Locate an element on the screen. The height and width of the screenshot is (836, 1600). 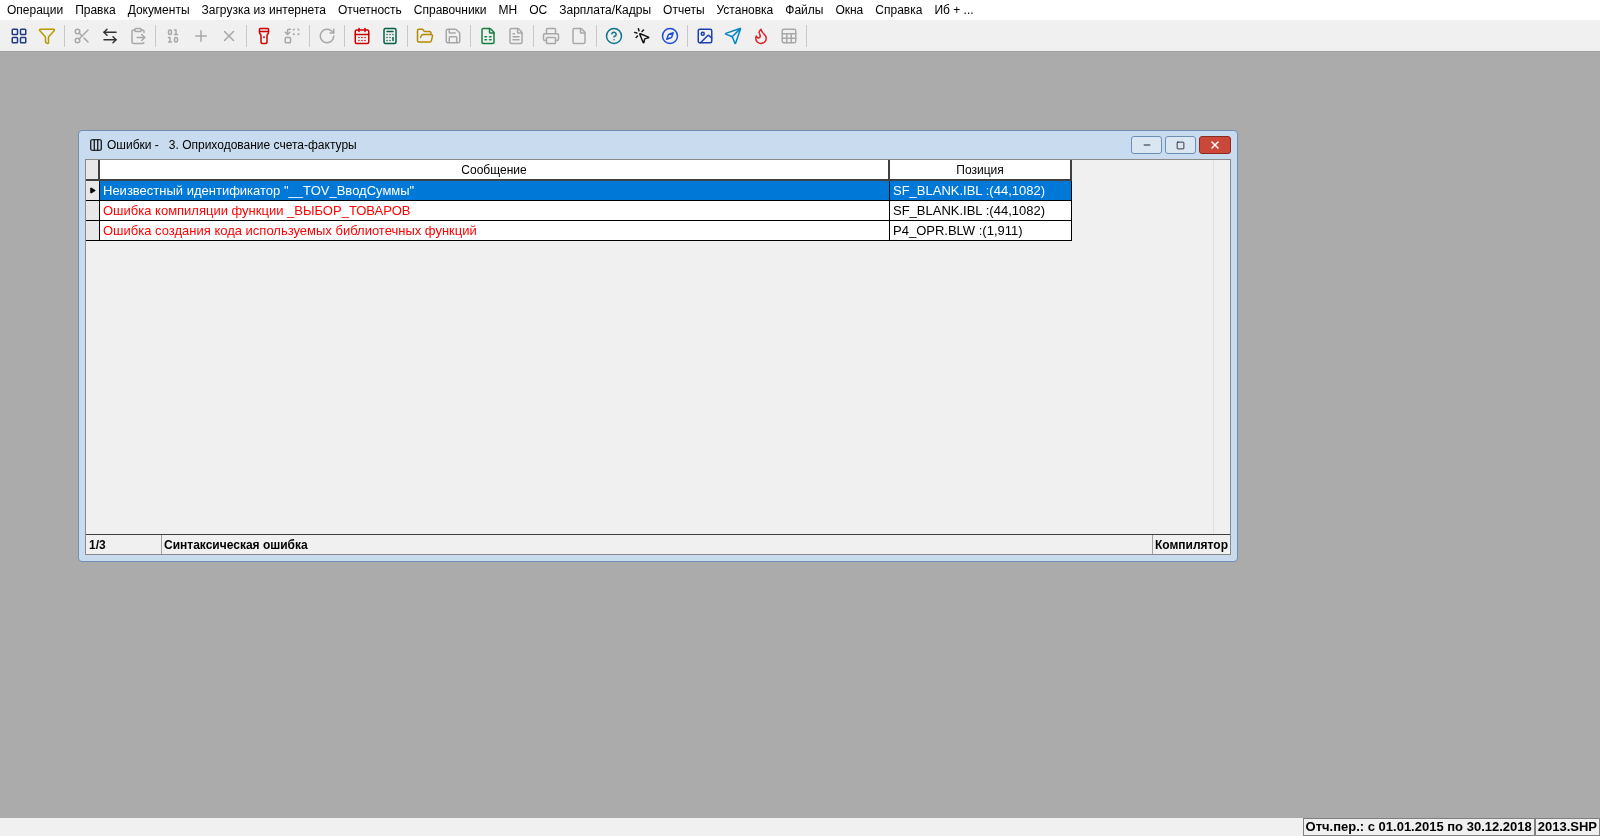
restore-icon is located at coordinates (1180, 145).